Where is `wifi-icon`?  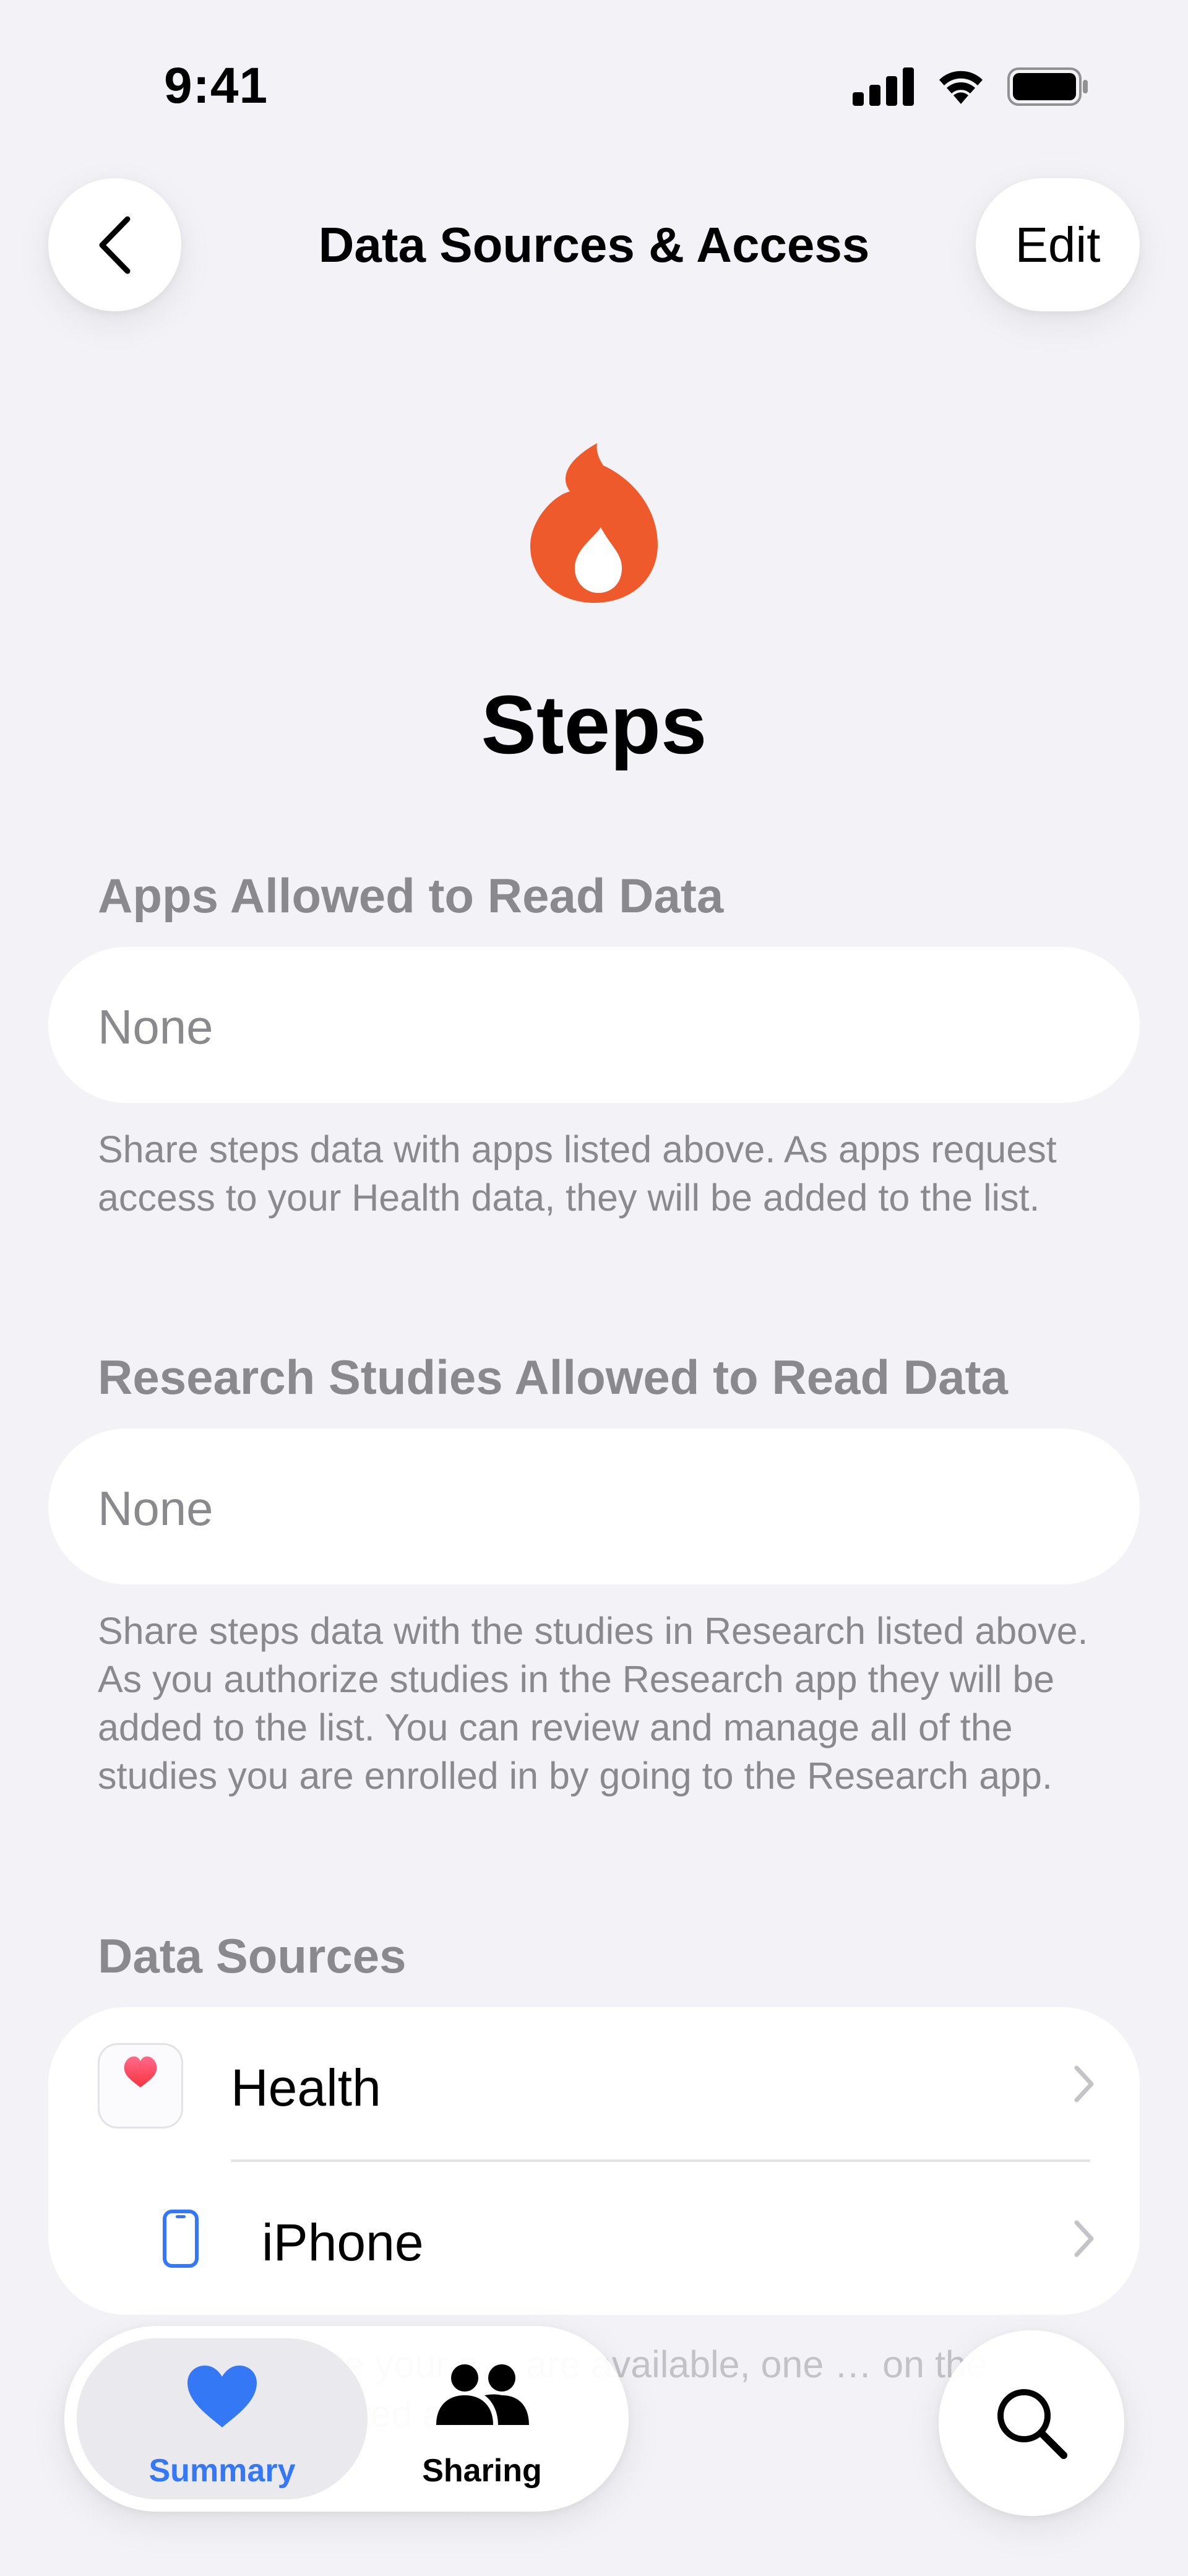 wifi-icon is located at coordinates (961, 87).